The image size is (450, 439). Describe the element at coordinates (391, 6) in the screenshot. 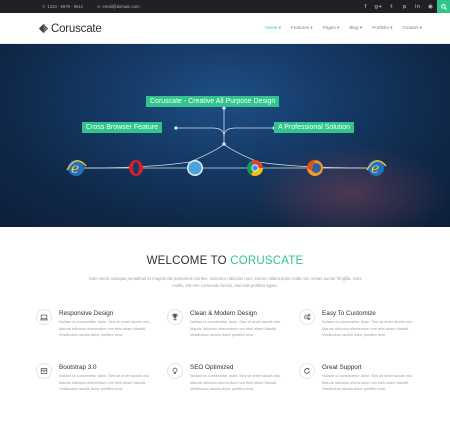

I see `twitter-icon: t` at that location.